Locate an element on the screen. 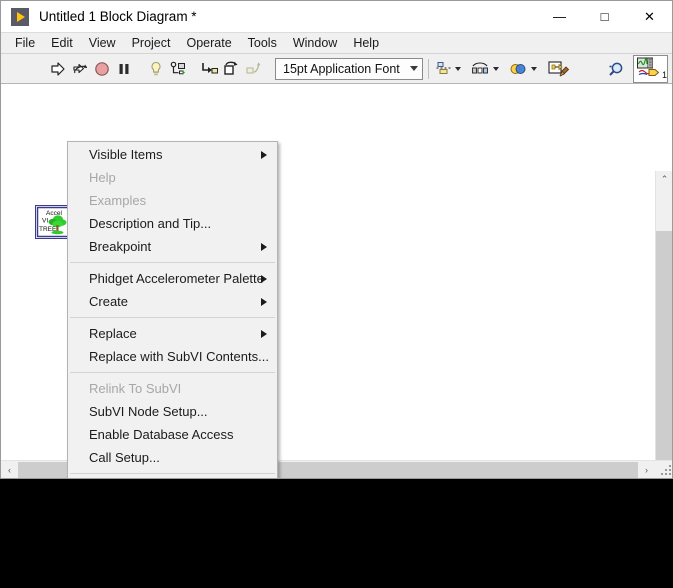 The image size is (673, 588). minimize-button: — is located at coordinates (559, 16).